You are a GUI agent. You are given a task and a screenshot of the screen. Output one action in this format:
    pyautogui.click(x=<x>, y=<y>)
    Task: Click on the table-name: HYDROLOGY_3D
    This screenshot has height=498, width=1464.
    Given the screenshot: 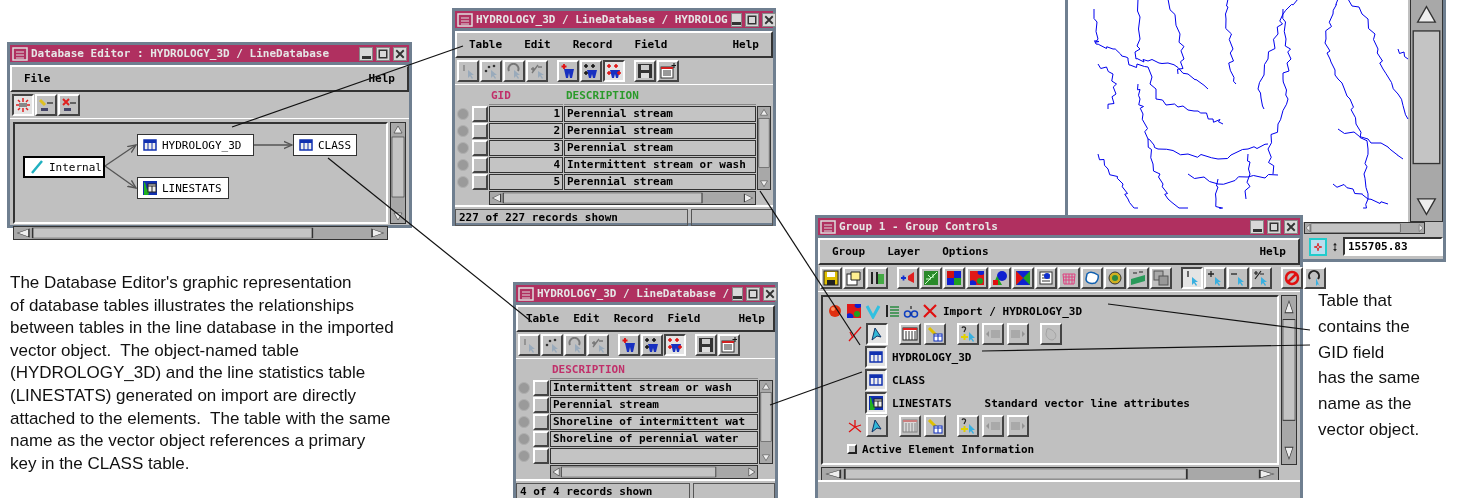 What is the action you would take?
    pyautogui.click(x=932, y=357)
    